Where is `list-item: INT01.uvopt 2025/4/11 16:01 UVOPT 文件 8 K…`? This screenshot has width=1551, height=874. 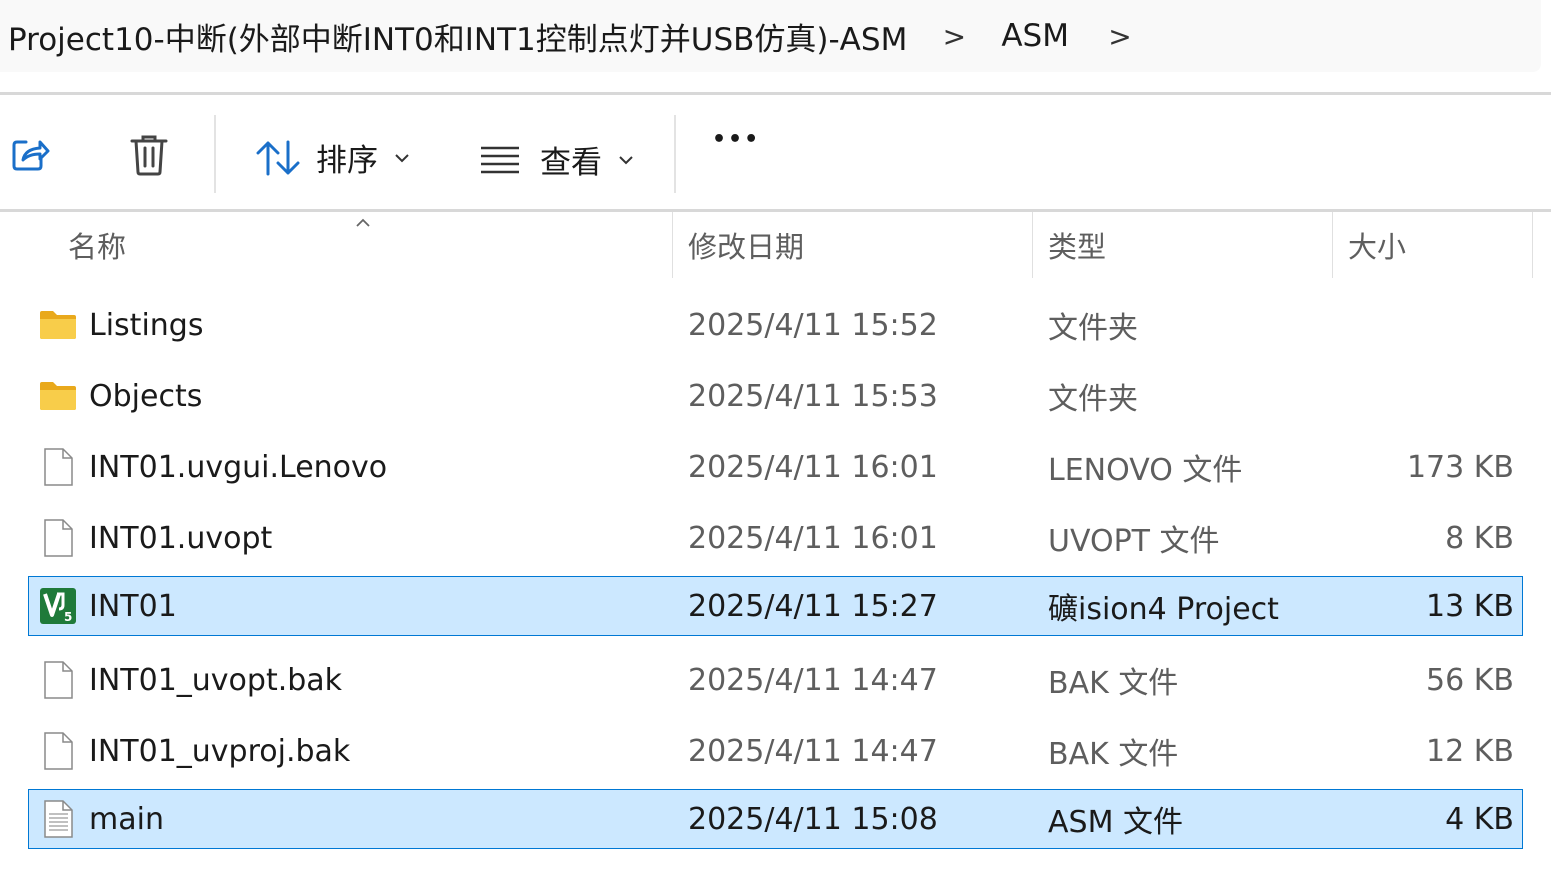
list-item: INT01.uvopt 2025/4/11 16:01 UVOPT 文件 8 K… is located at coordinates (775, 538).